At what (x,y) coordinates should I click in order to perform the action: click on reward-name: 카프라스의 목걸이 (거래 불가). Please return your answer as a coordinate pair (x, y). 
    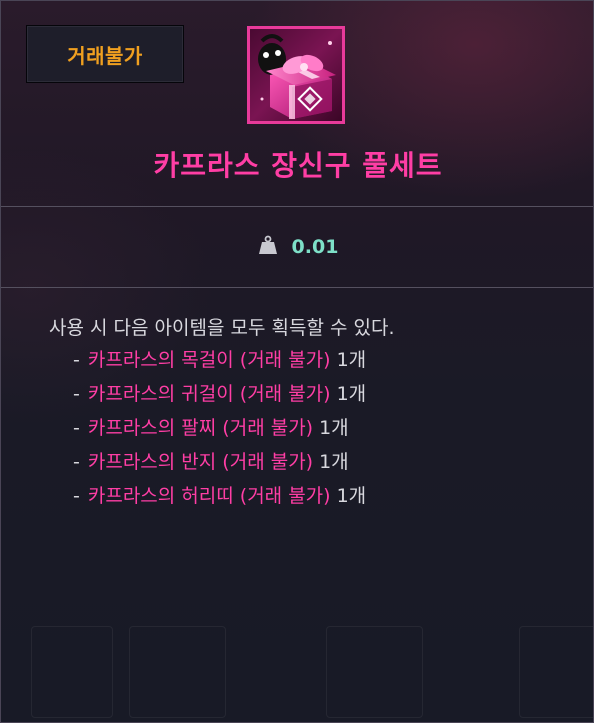
    Looking at the image, I should click on (209, 359).